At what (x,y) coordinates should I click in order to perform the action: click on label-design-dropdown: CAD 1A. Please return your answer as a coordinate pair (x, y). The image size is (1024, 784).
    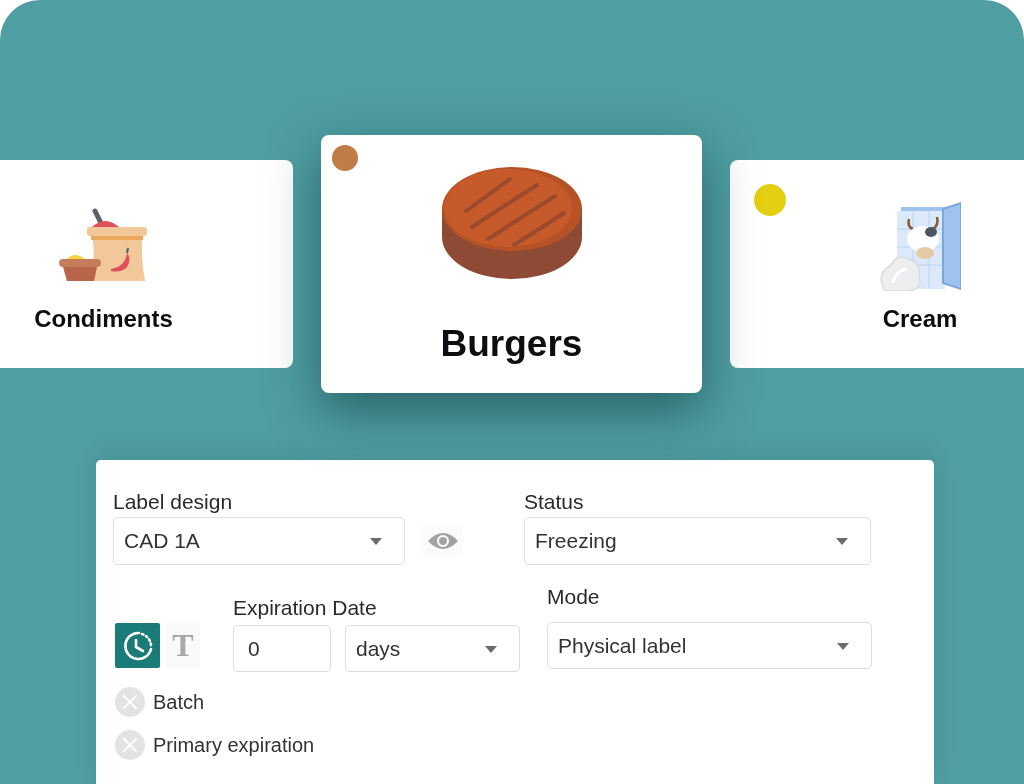
    Looking at the image, I should click on (259, 541).